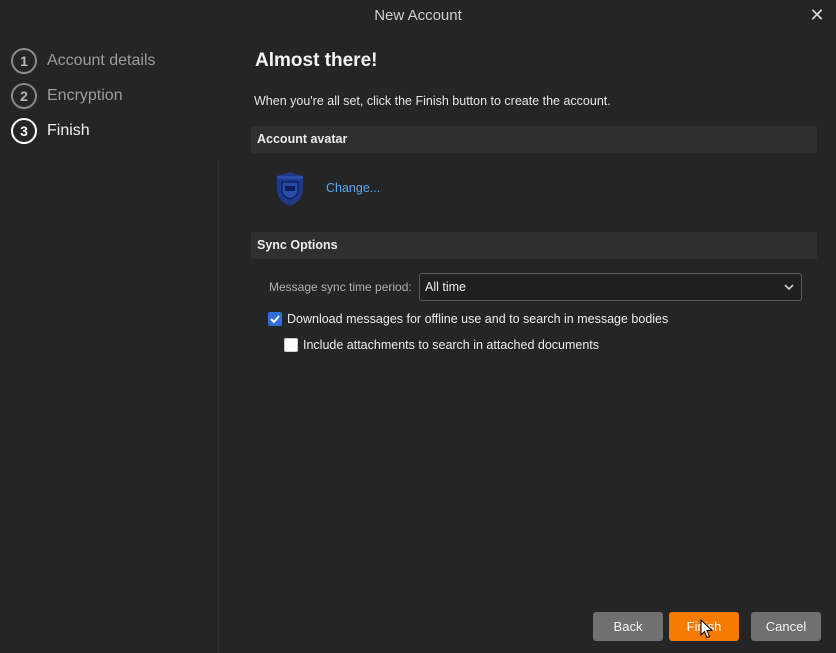 The width and height of the screenshot is (836, 653). I want to click on step-label: Encryption, so click(85, 95).